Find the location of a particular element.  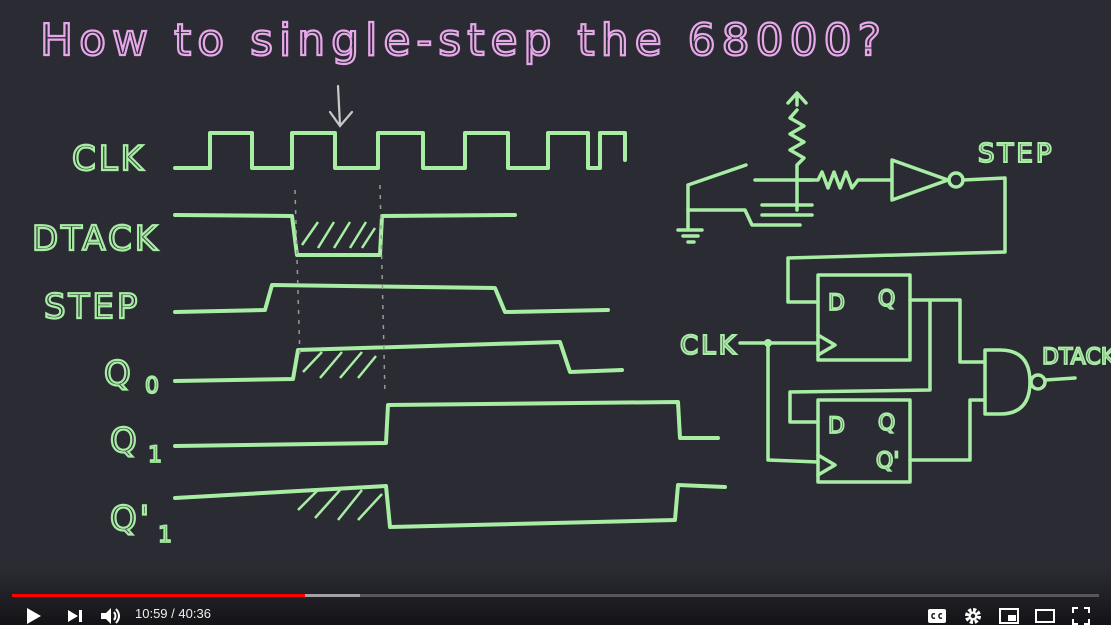

circuit-label-clk: CLK is located at coordinates (709, 346).